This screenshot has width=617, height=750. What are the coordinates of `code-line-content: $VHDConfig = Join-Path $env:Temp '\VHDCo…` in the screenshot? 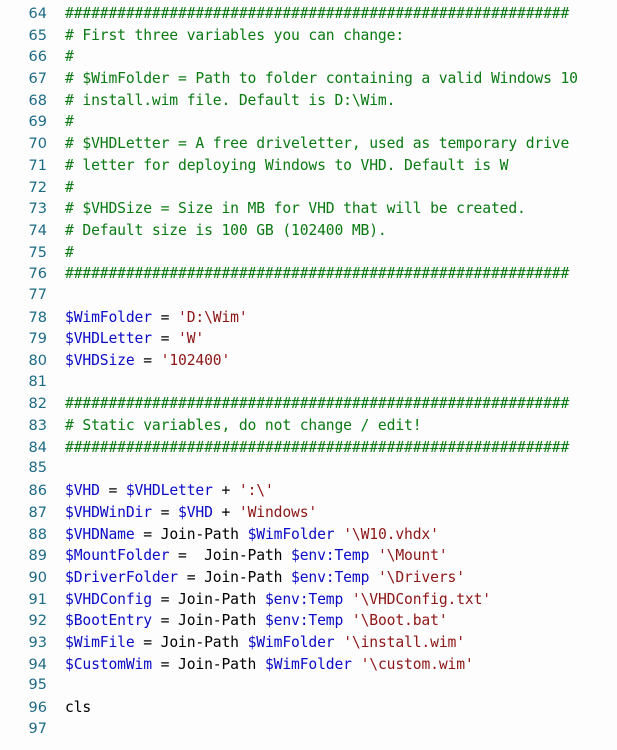 It's located at (269, 600).